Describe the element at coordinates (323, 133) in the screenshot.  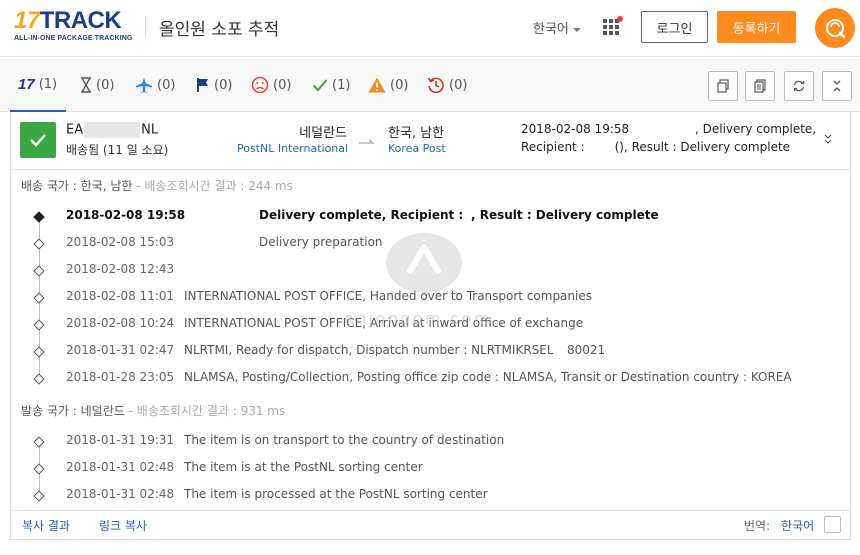
I see `origin-country: 네덜란드` at that location.